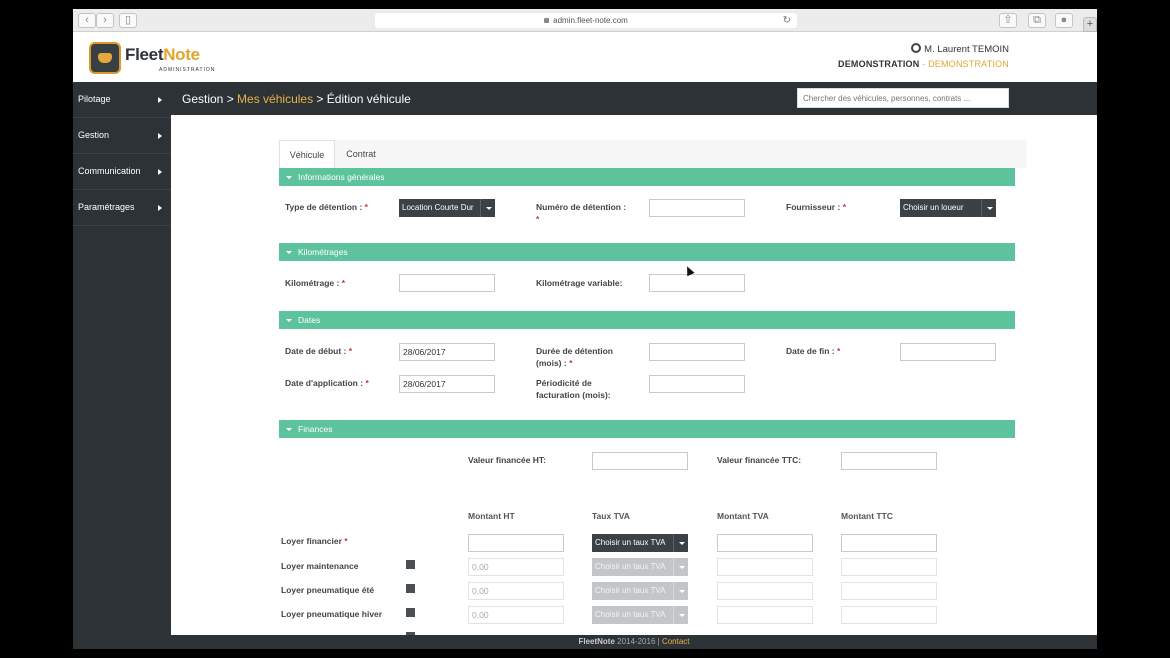 This screenshot has height=658, width=1170. Describe the element at coordinates (1090, 24) in the screenshot. I see `new-tab-button: +` at that location.